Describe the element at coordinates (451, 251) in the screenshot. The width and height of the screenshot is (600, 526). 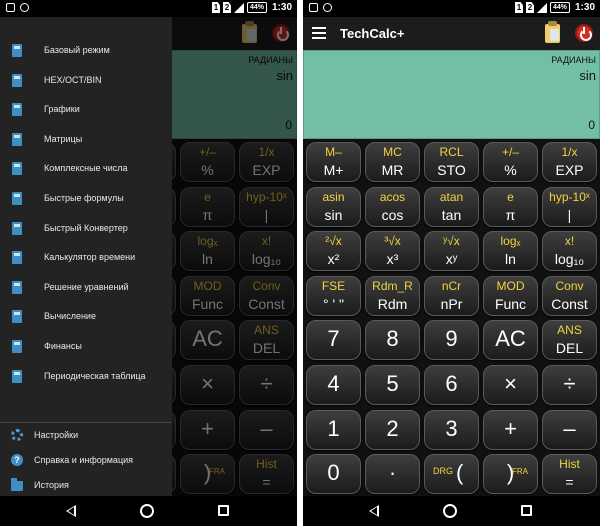
I see `key-2-2: ʸ√x xʸ` at that location.